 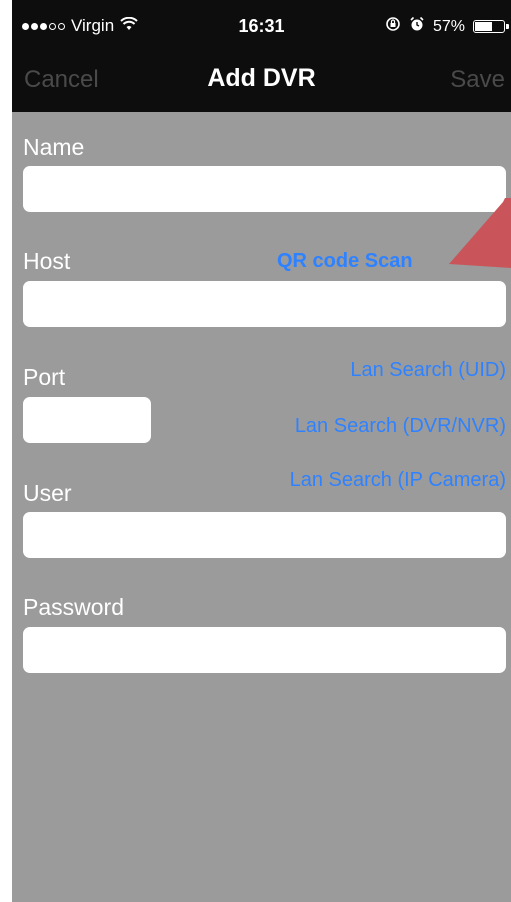 What do you see at coordinates (264, 189) in the screenshot?
I see `name-field` at bounding box center [264, 189].